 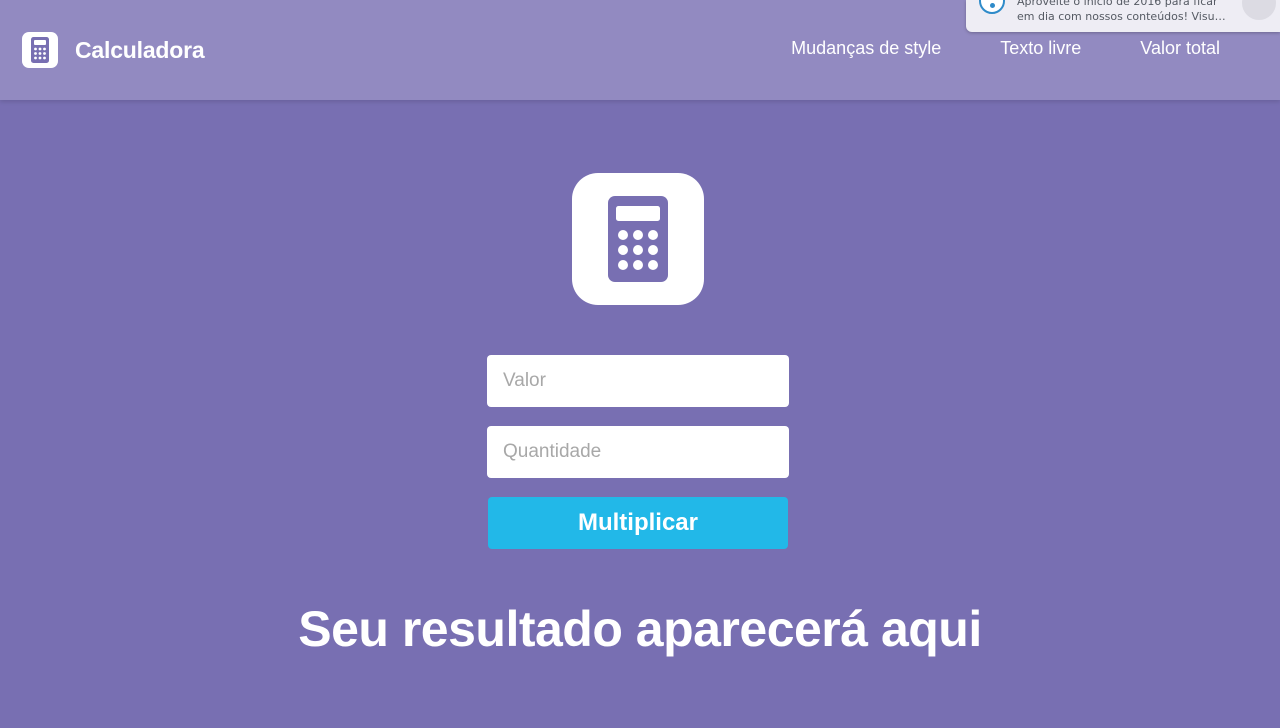 I want to click on brand-link: Calculadora, so click(x=113, y=50).